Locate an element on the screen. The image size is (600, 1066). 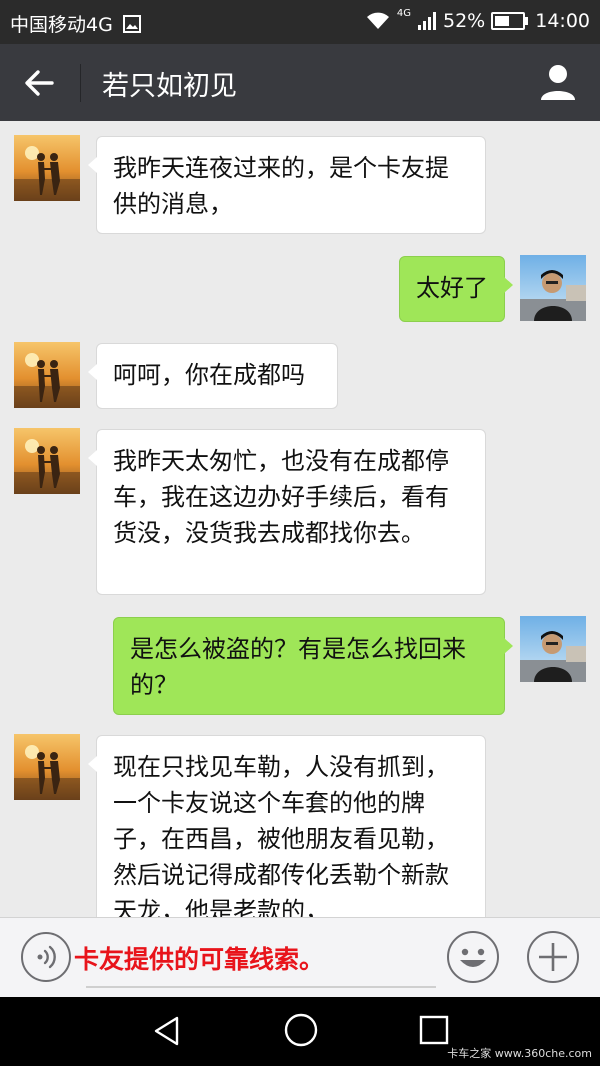
message-text: 我昨天连夜过来的，是个卡友提供的消息， is located at coordinates (281, 186).